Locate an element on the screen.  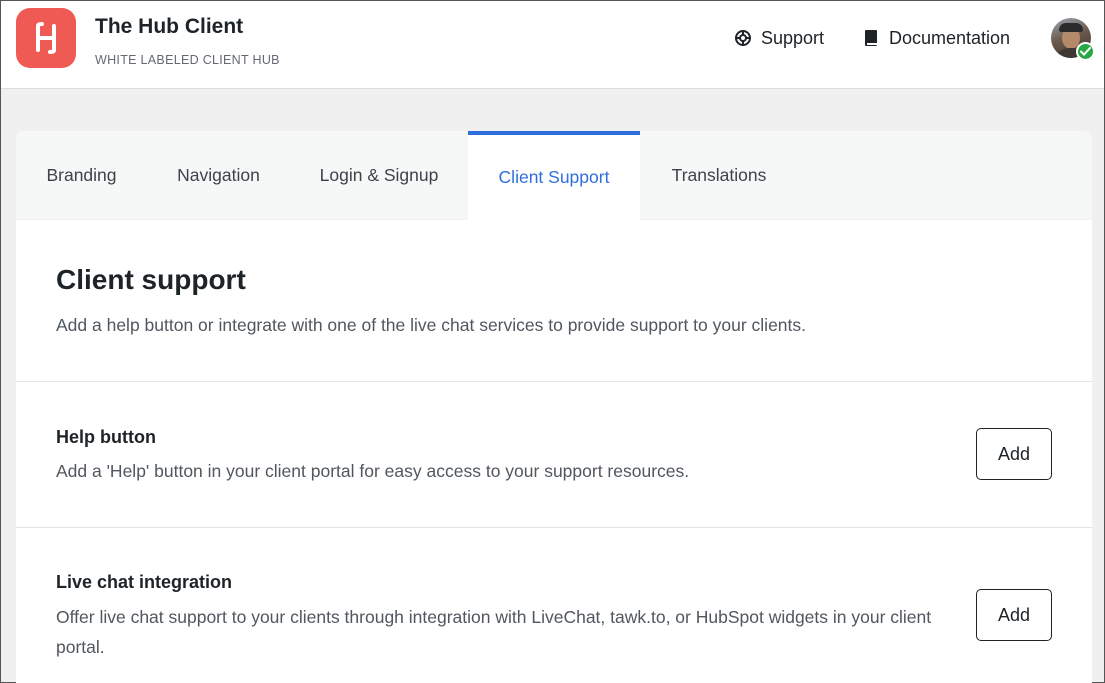
support-link: Support is located at coordinates (778, 38).